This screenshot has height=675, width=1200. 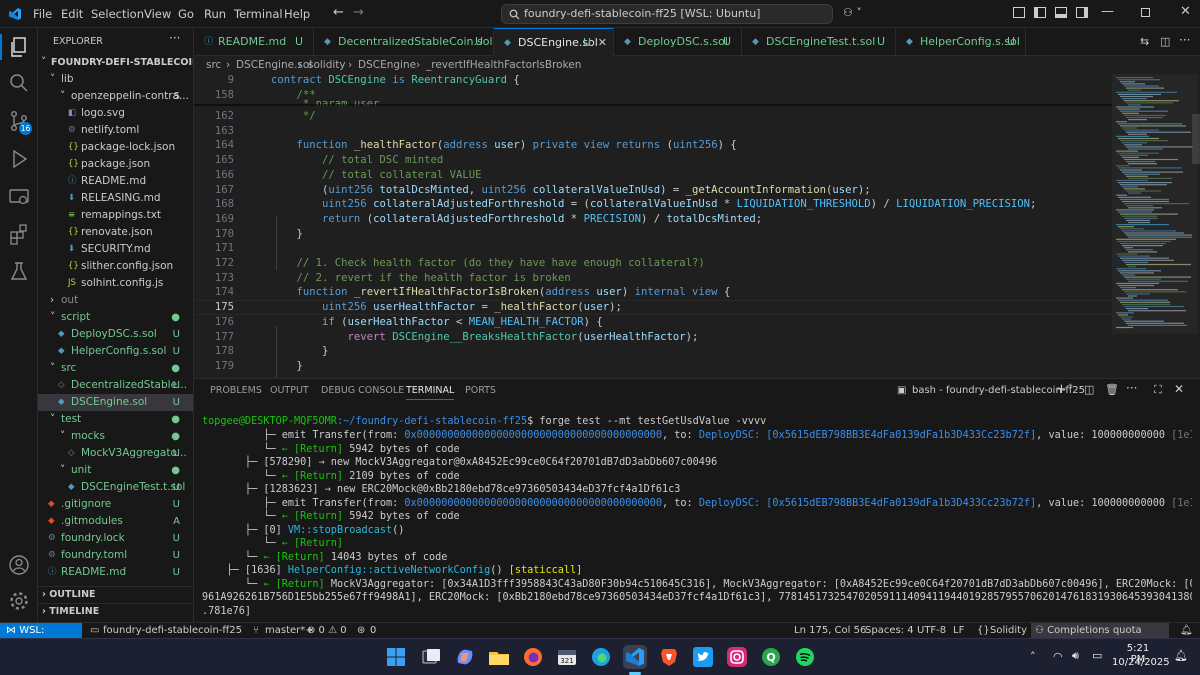 I want to click on testing-icon, so click(x=19, y=271).